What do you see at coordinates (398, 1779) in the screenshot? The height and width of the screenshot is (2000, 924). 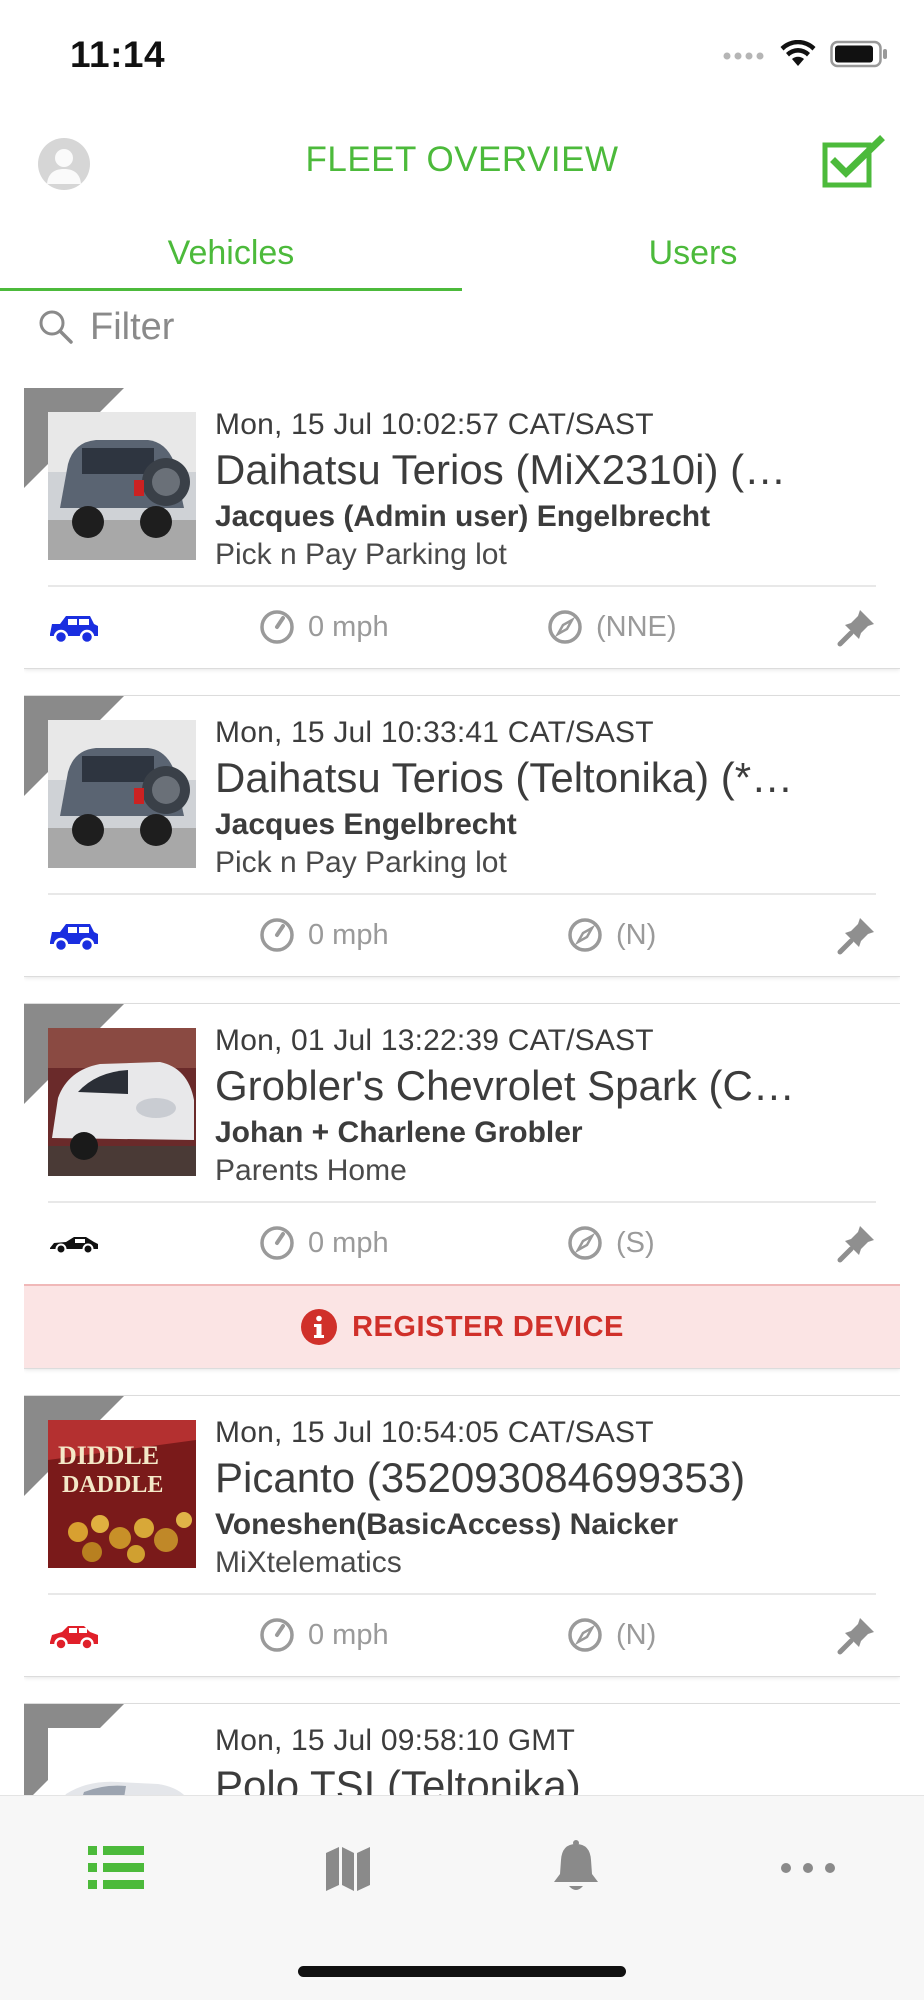 I see `vehicle-name: Polo TSI (Teltonika)` at bounding box center [398, 1779].